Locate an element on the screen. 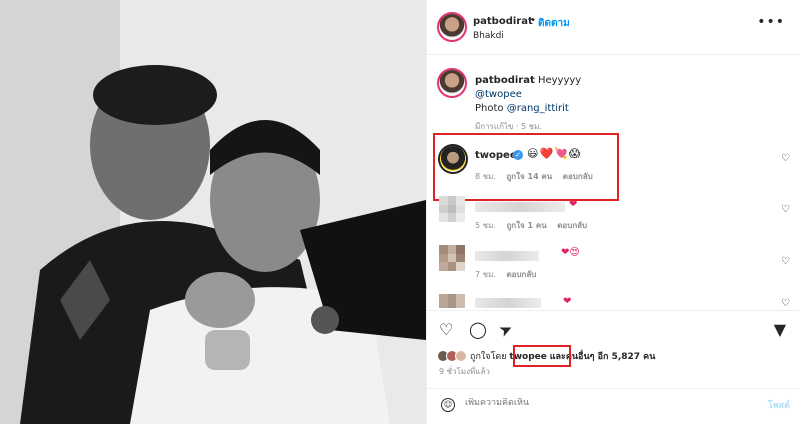 This screenshot has width=800, height=424. comment-time: 8 ชม. is located at coordinates (485, 176).